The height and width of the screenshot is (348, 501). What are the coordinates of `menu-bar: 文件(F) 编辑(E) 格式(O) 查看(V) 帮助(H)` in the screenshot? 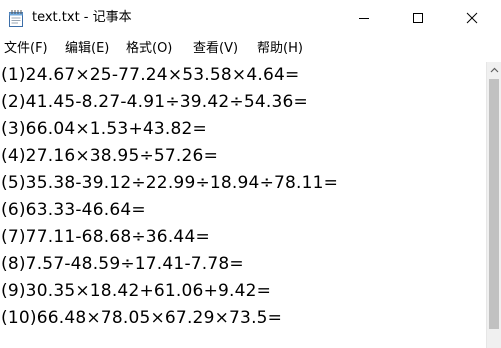 It's located at (250, 49).